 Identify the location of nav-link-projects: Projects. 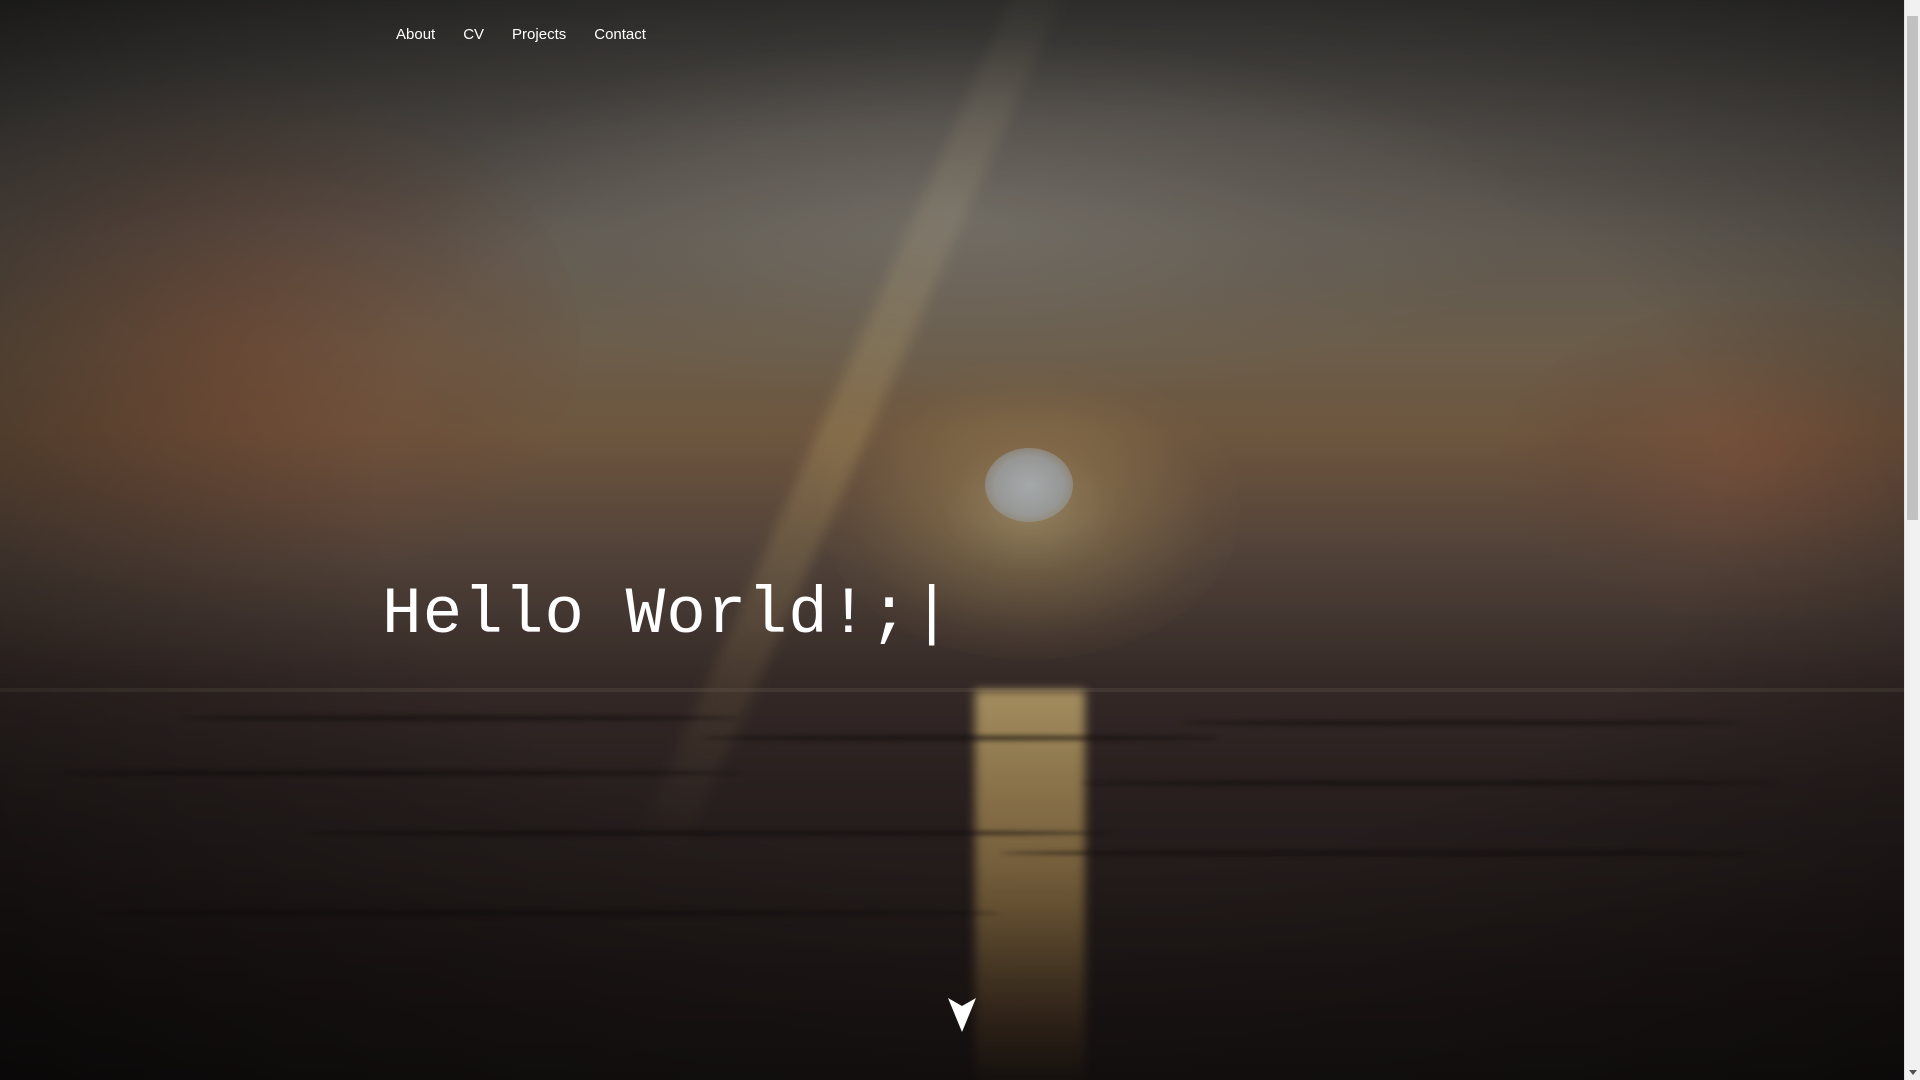
(539, 35).